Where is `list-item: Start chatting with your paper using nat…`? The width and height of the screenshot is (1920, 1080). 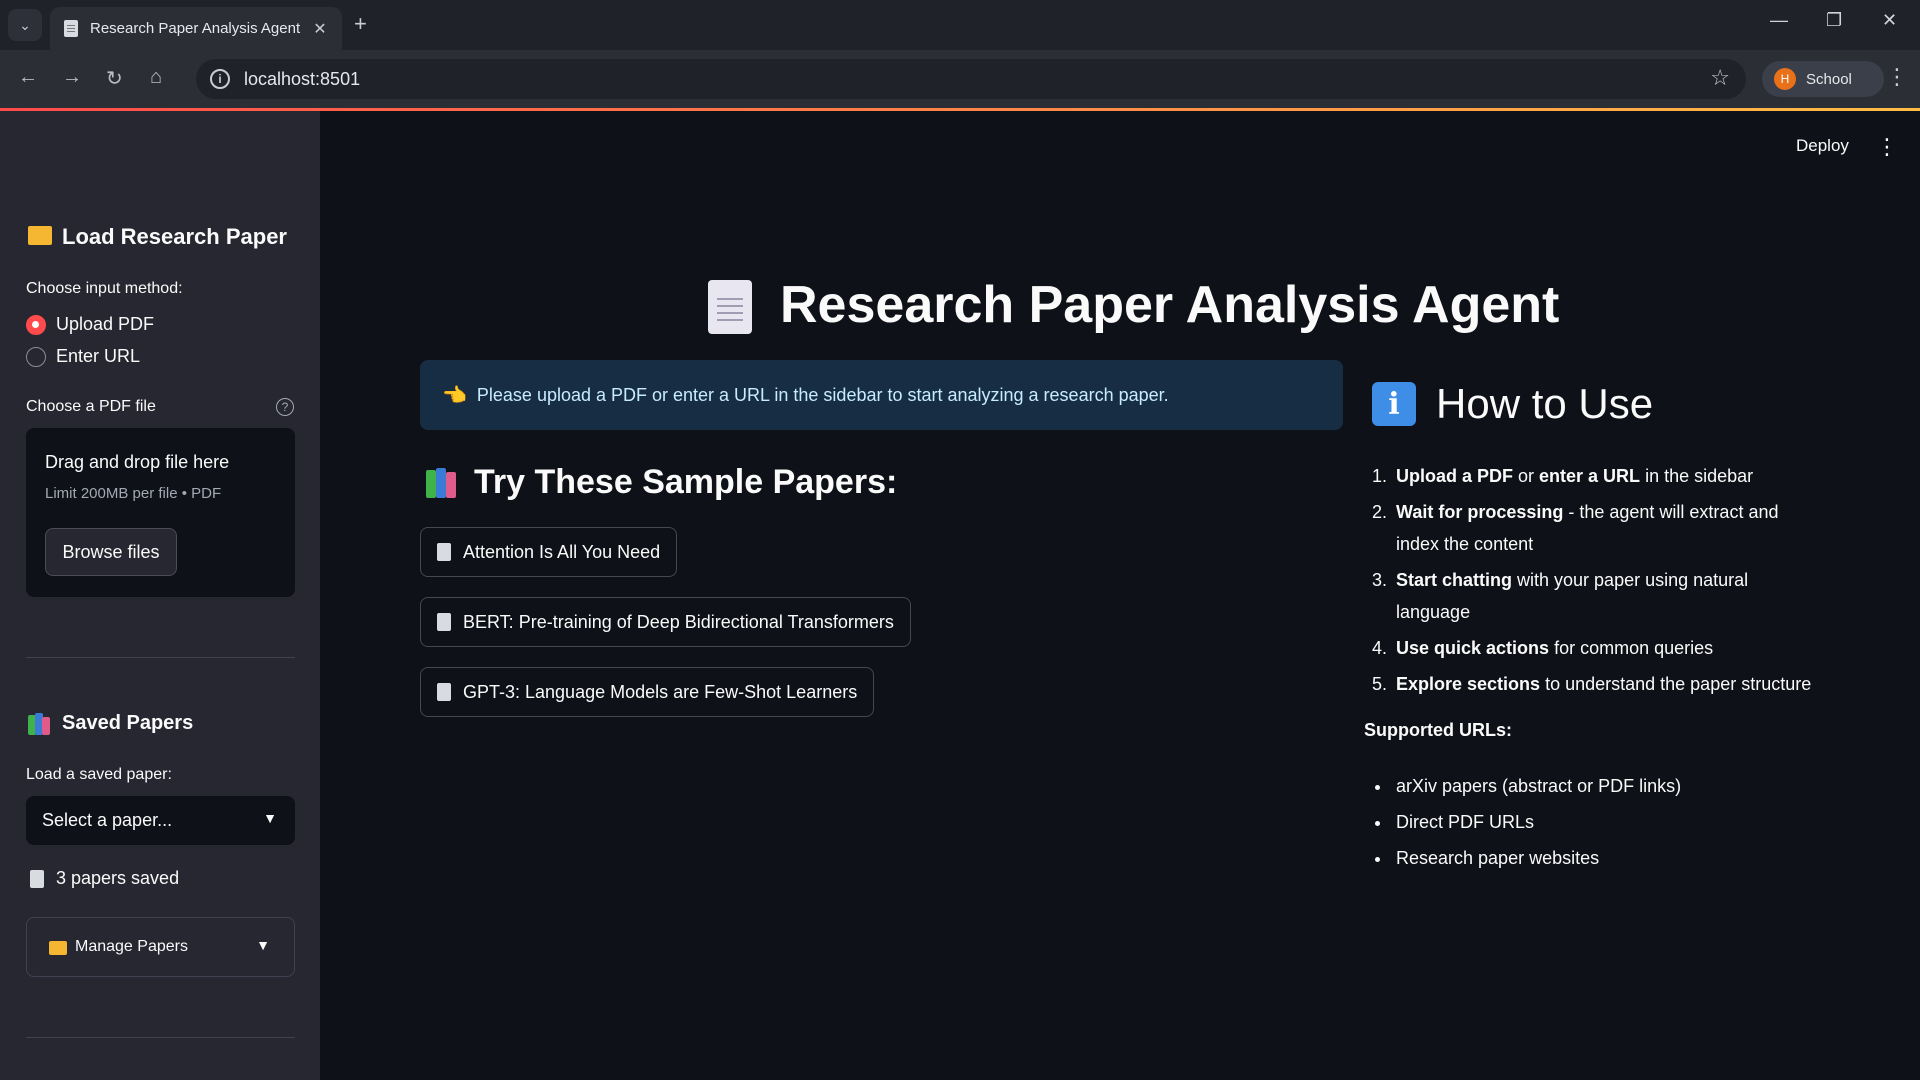 list-item: Start chatting with your paper using nat… is located at coordinates (1608, 596).